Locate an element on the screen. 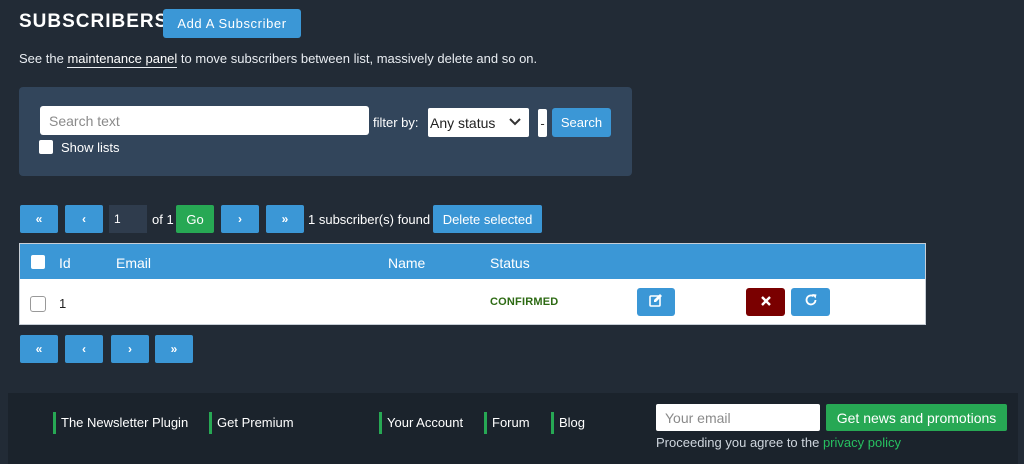  edit-icon is located at coordinates (656, 302).